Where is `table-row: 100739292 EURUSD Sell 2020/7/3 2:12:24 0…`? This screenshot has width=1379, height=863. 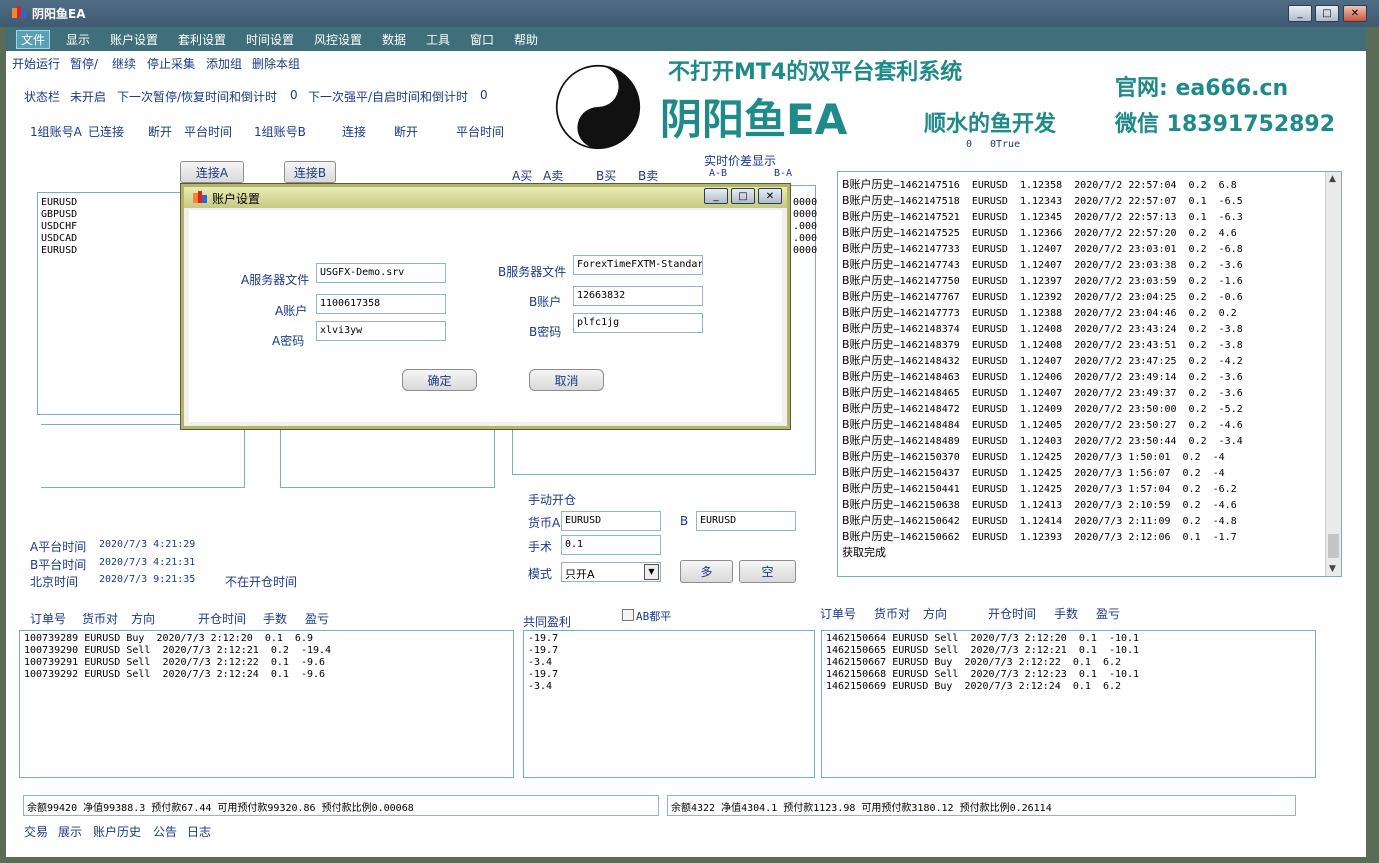
table-row: 100739292 EURUSD Sell 2020/7/3 2:12:24 0… is located at coordinates (174, 674).